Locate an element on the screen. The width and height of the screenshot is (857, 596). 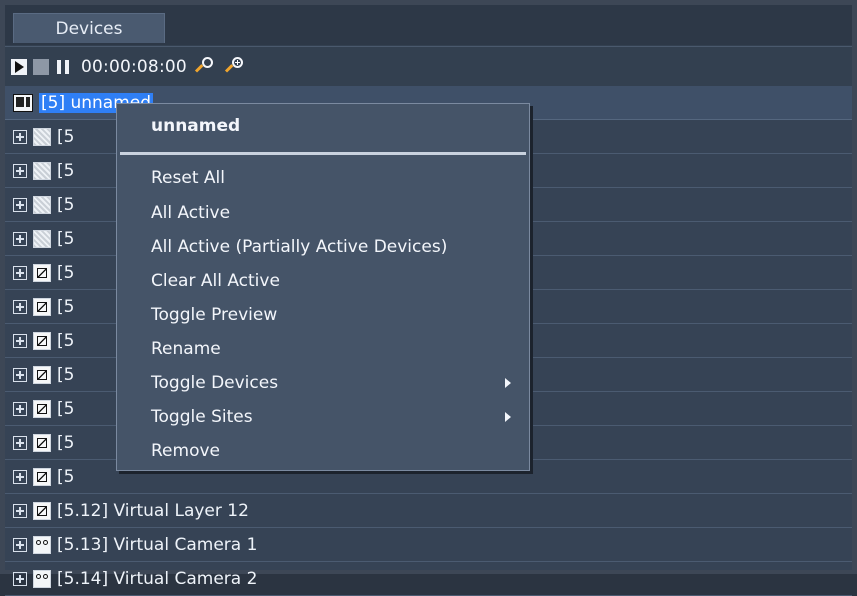
menu-item: Toggle Sites is located at coordinates (202, 417).